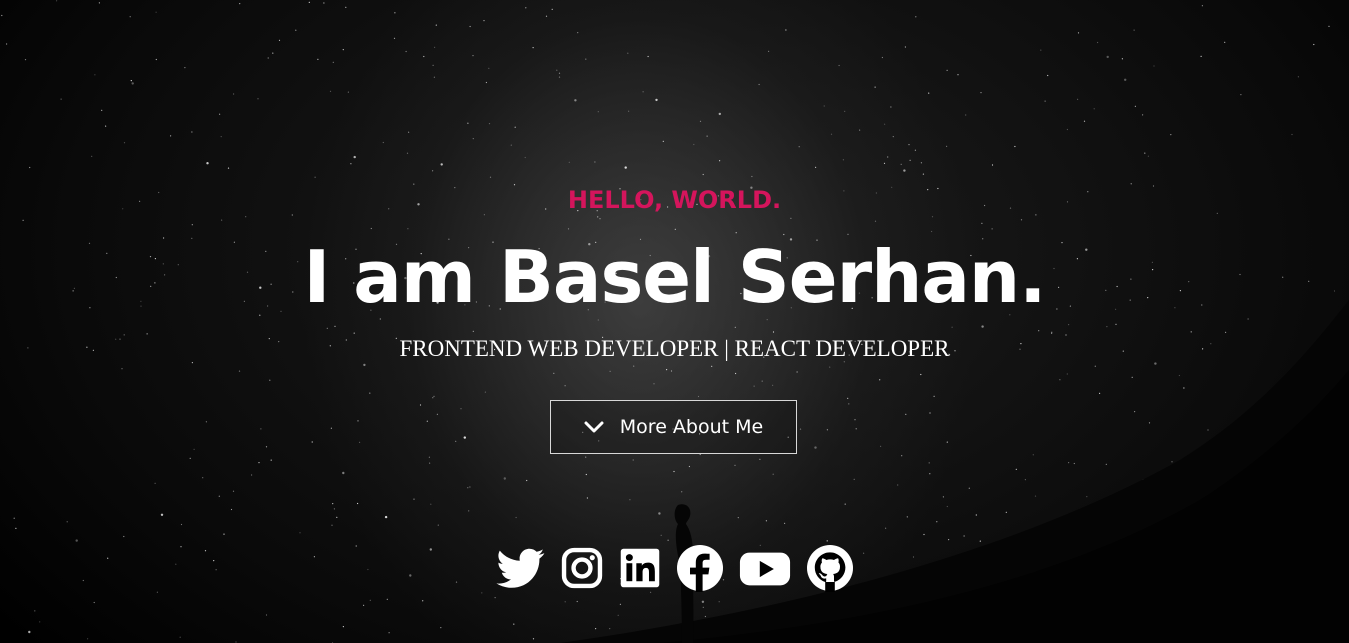 The width and height of the screenshot is (1349, 643). What do you see at coordinates (674, 348) in the screenshot?
I see `hero-tagline: FRONTEND WEB DEVELOPER | REACT DEVELOPER` at bounding box center [674, 348].